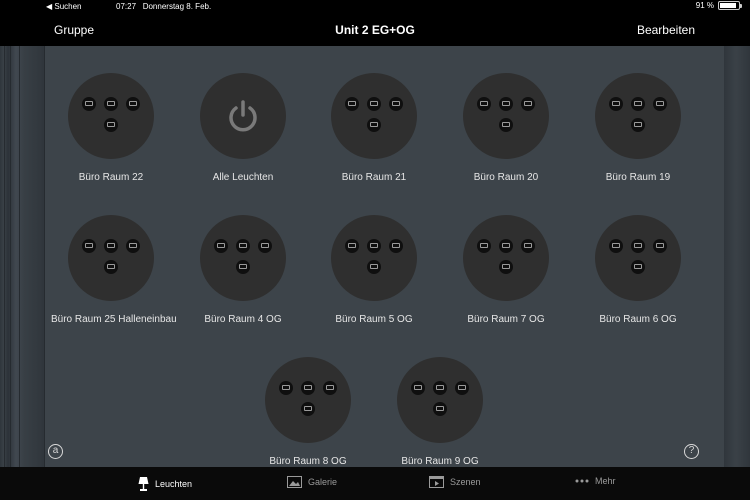  What do you see at coordinates (375, 30) in the screenshot?
I see `navigation-bar: Gruppe Unit 2 EG+OG Bearbeiten` at bounding box center [375, 30].